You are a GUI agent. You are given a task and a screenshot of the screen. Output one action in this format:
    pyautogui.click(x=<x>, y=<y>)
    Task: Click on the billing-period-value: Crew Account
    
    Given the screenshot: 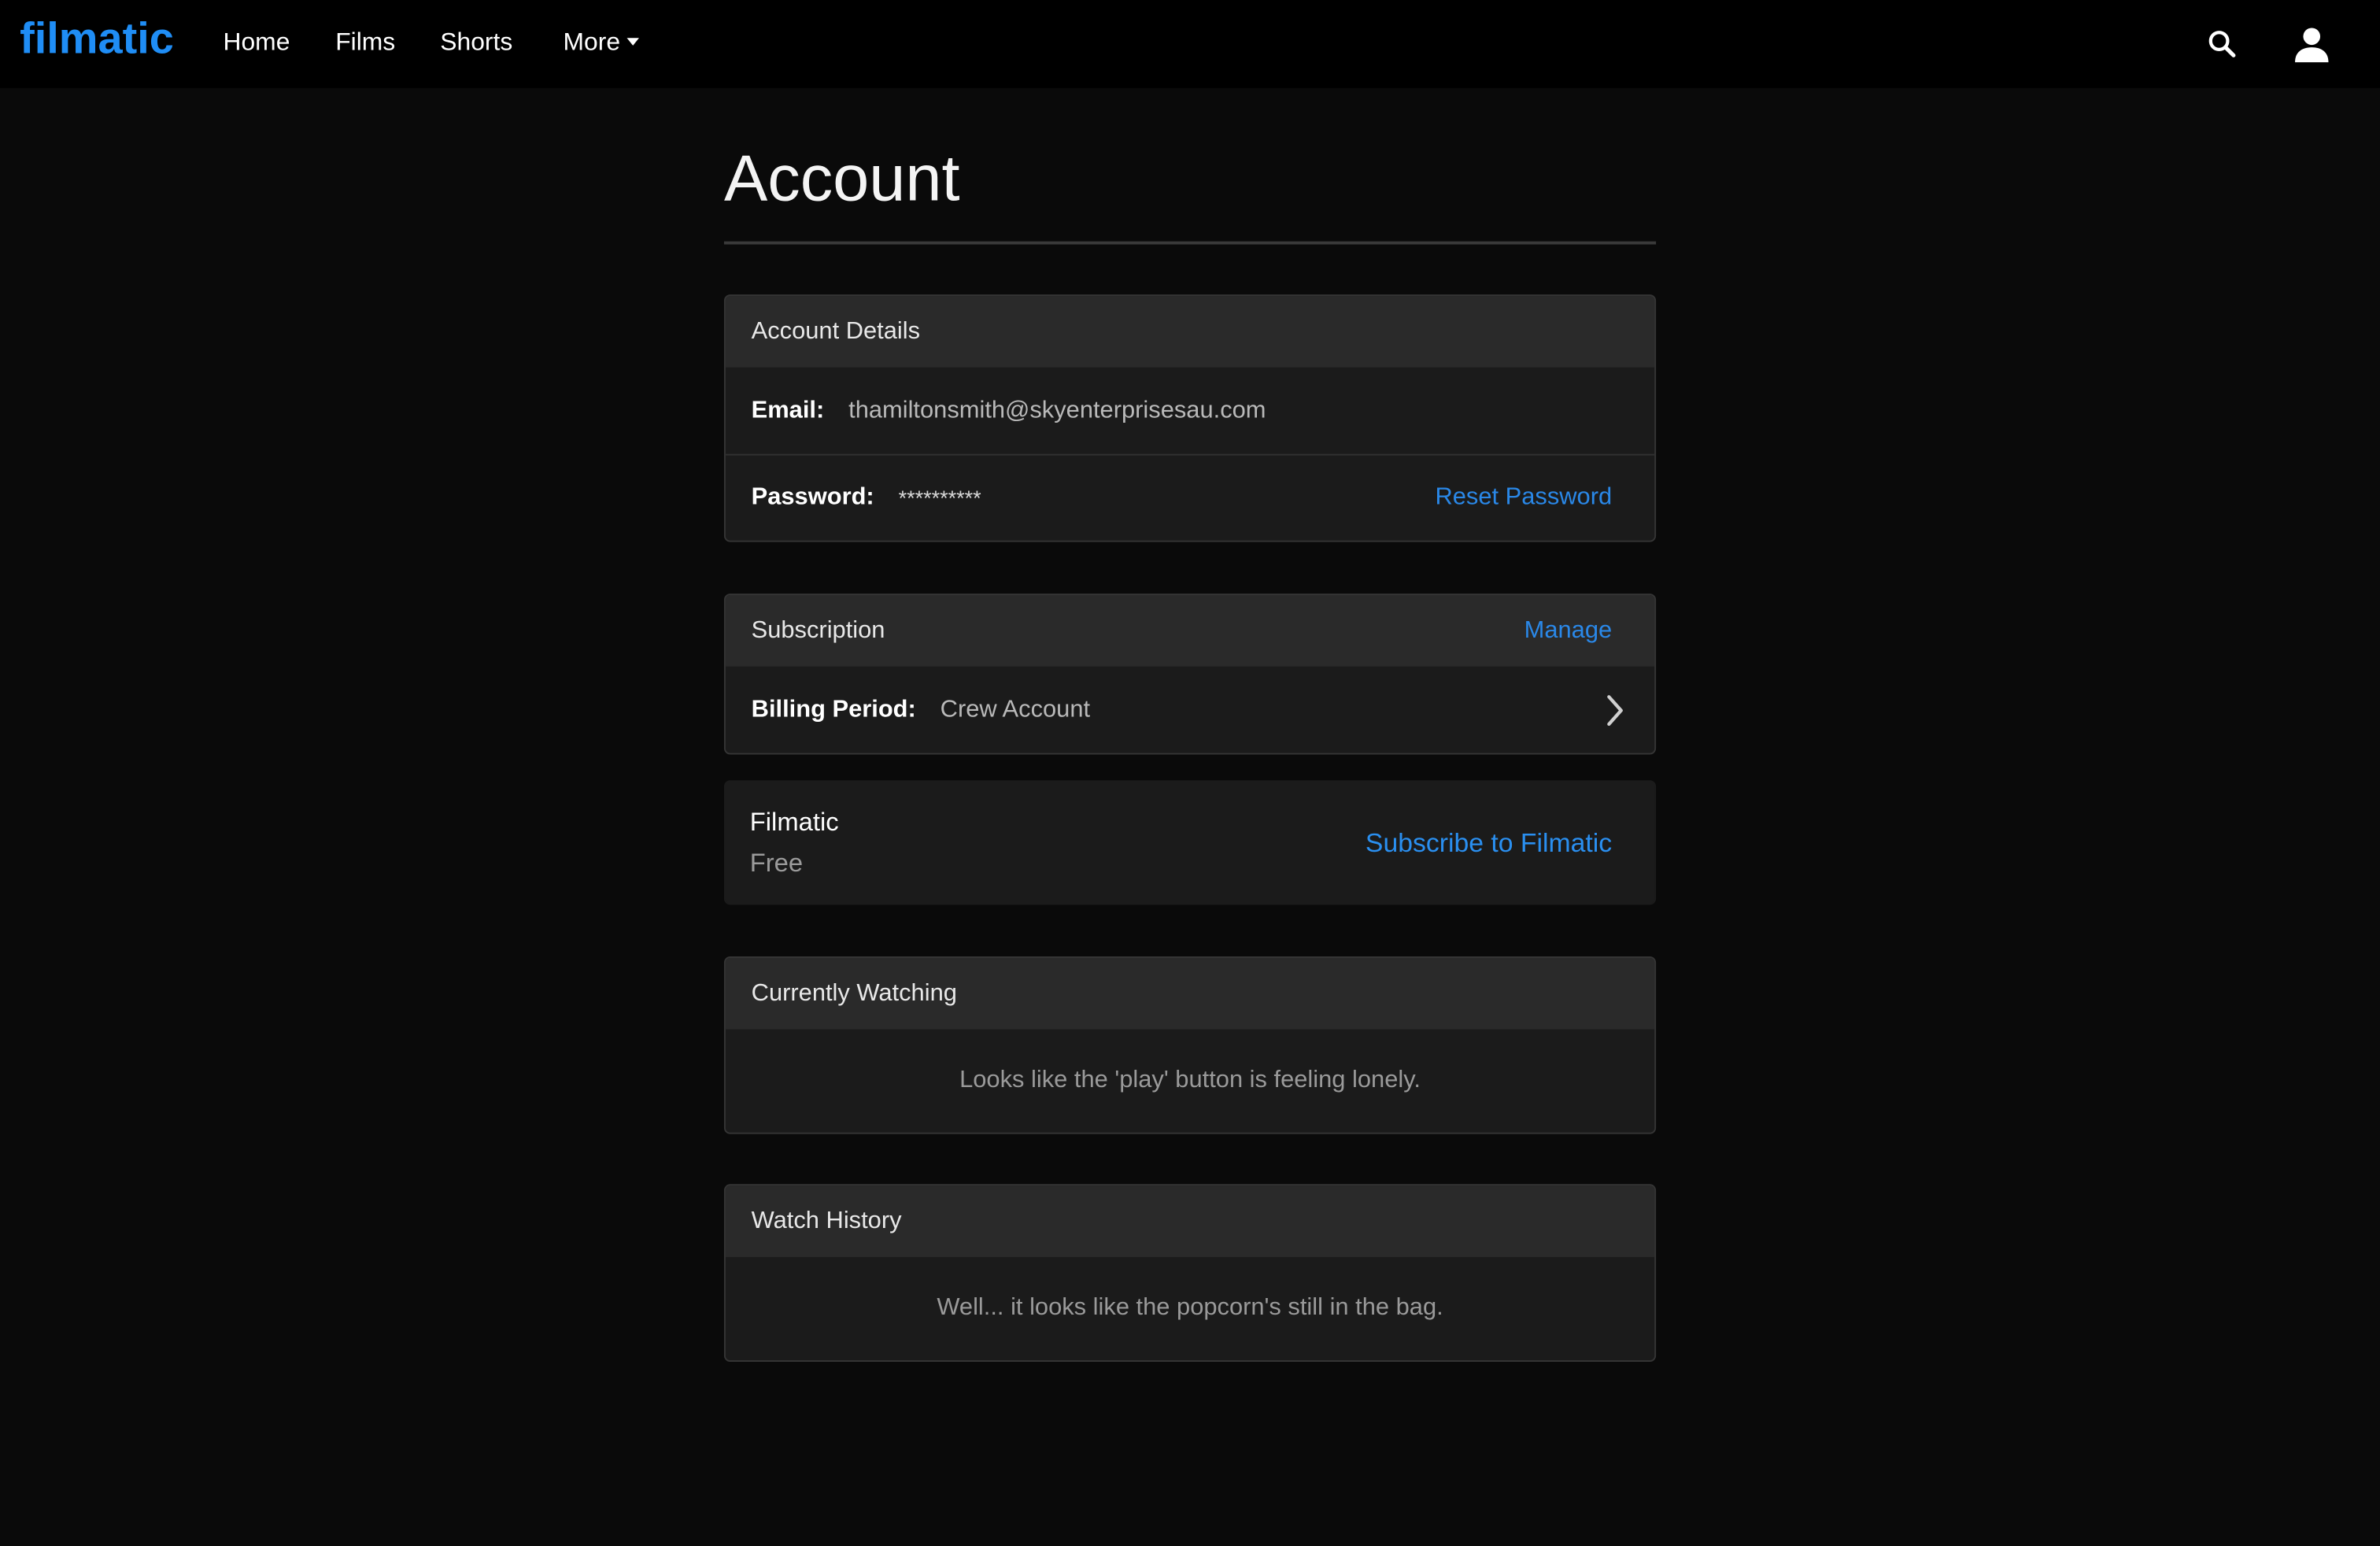 What is the action you would take?
    pyautogui.click(x=1015, y=709)
    